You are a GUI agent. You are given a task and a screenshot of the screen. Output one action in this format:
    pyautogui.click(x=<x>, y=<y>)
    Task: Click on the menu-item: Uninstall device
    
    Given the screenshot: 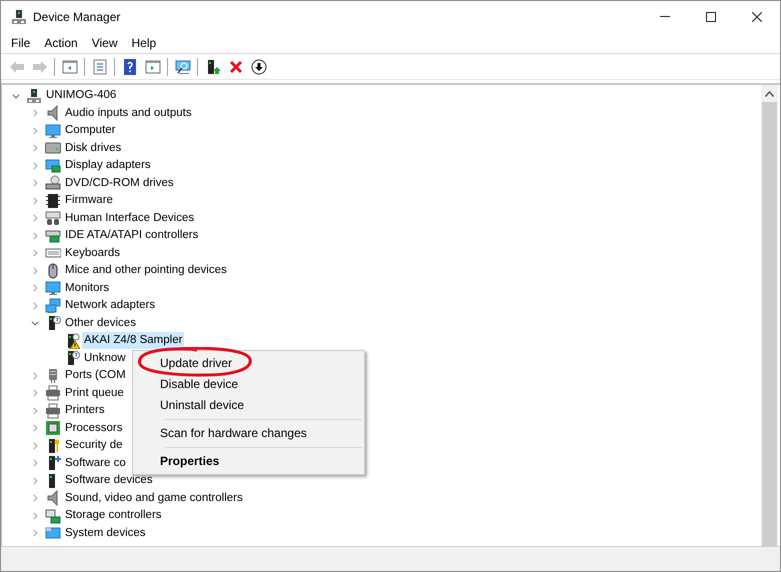 What is the action you would take?
    pyautogui.click(x=248, y=405)
    